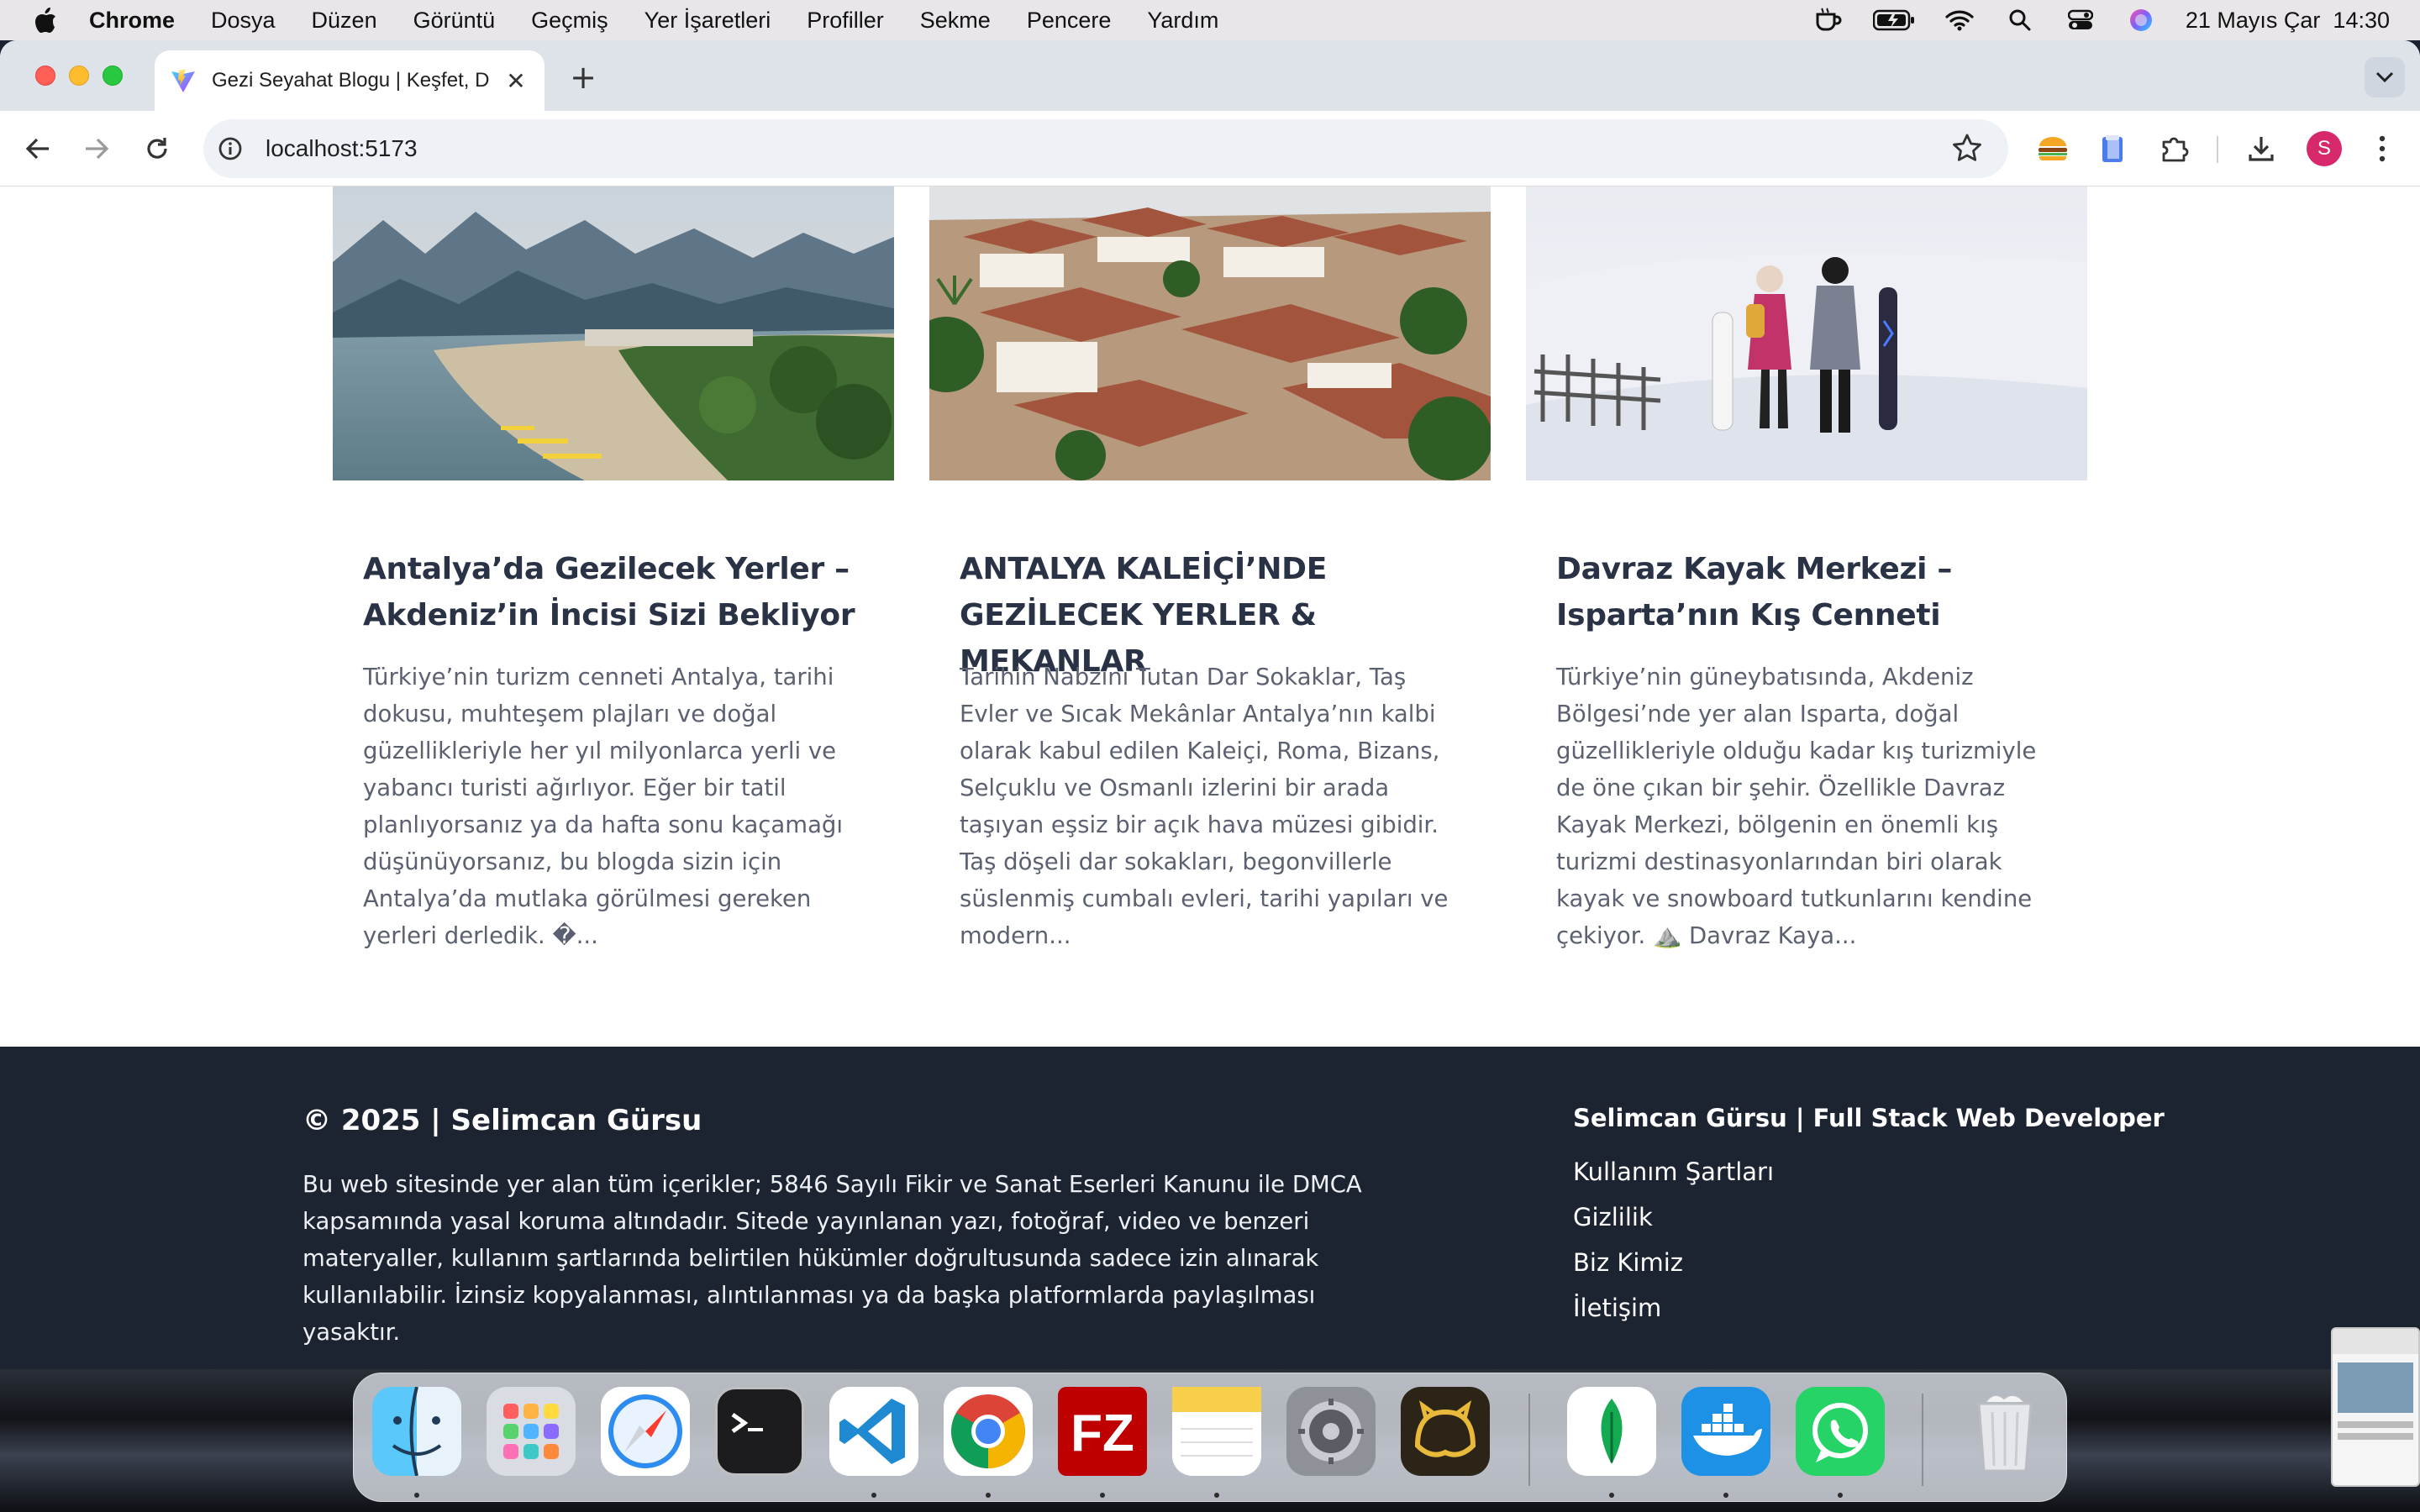 Image resolution: width=2420 pixels, height=1512 pixels. I want to click on menu-window: Pencere, so click(1070, 21).